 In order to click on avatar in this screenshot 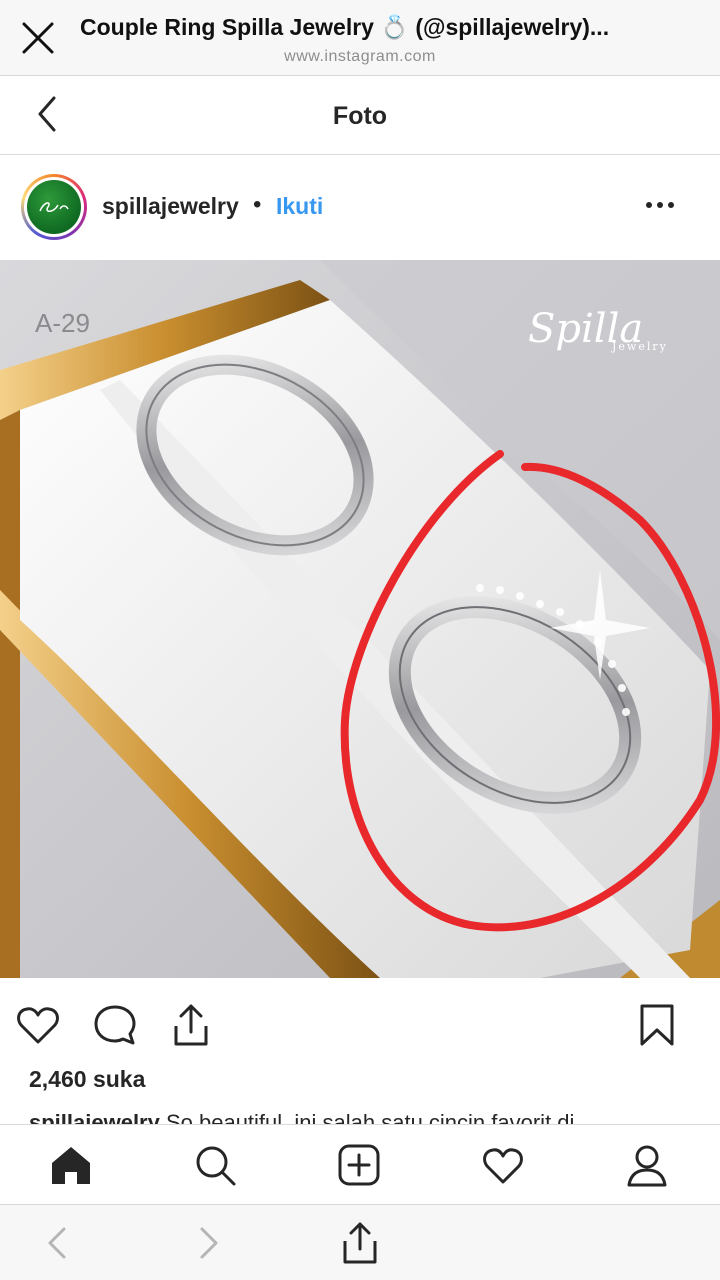, I will do `click(54, 207)`.